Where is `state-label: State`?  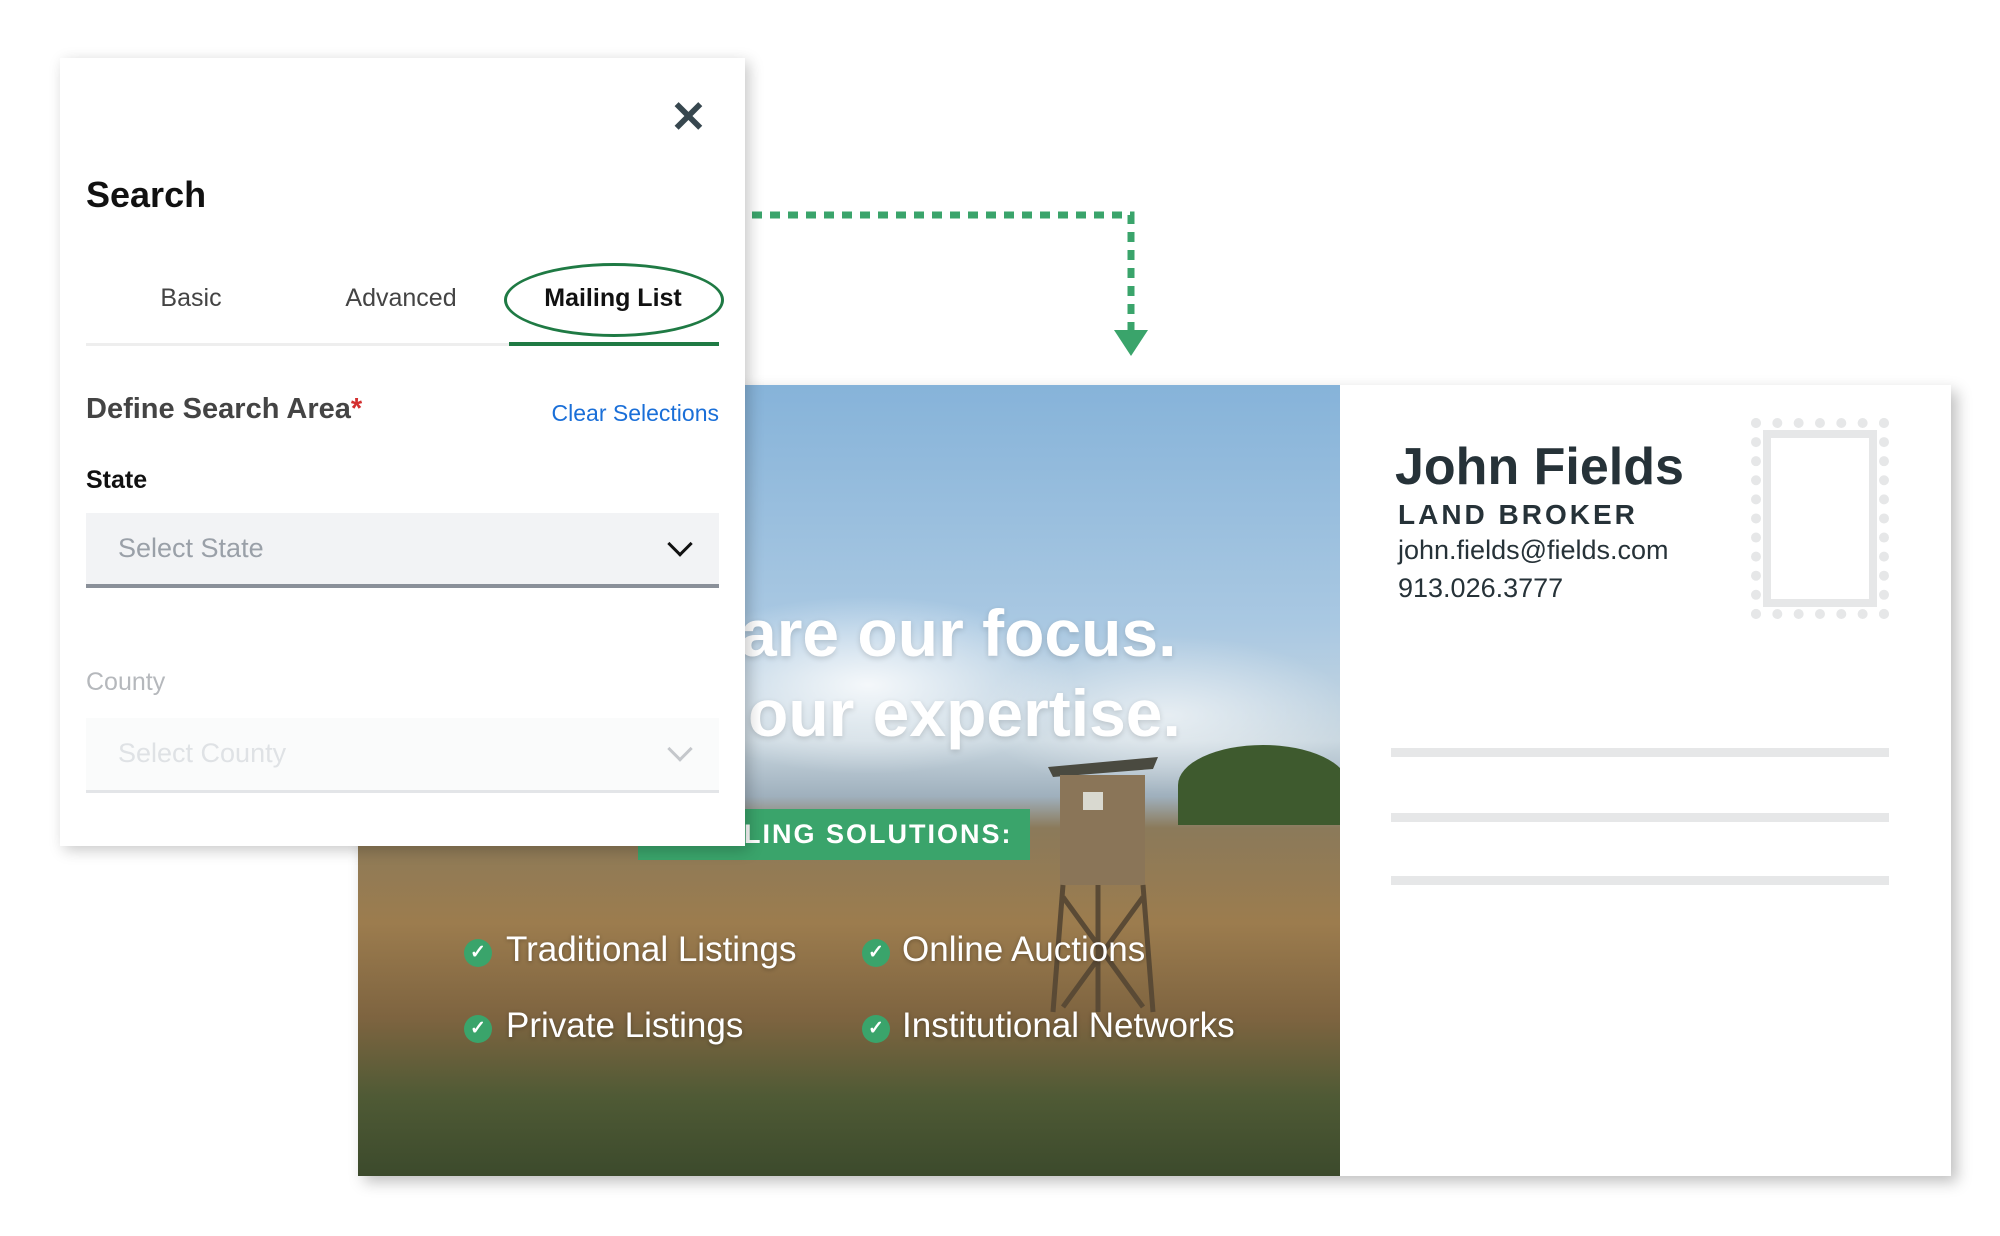 state-label: State is located at coordinates (117, 480).